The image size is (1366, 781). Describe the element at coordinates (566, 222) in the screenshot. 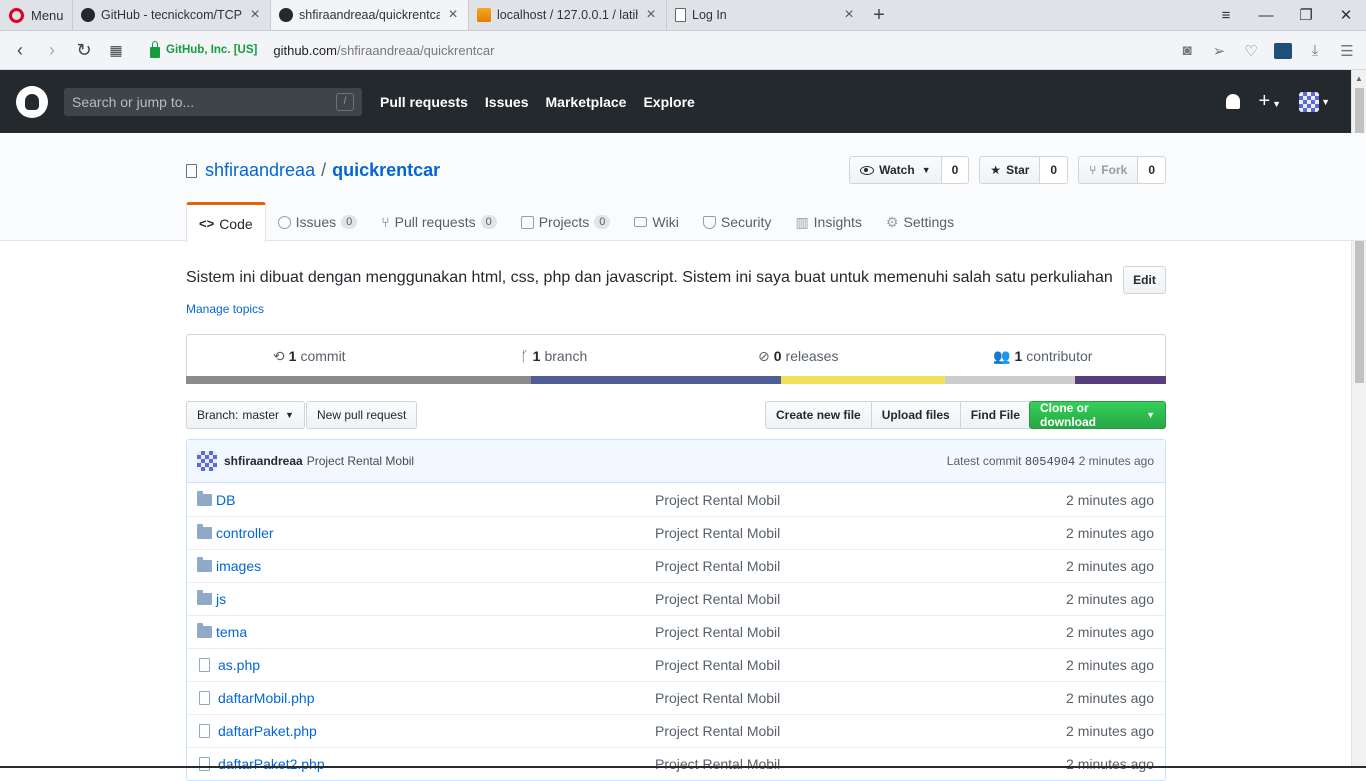

I see `tab-projects: Projects0` at that location.